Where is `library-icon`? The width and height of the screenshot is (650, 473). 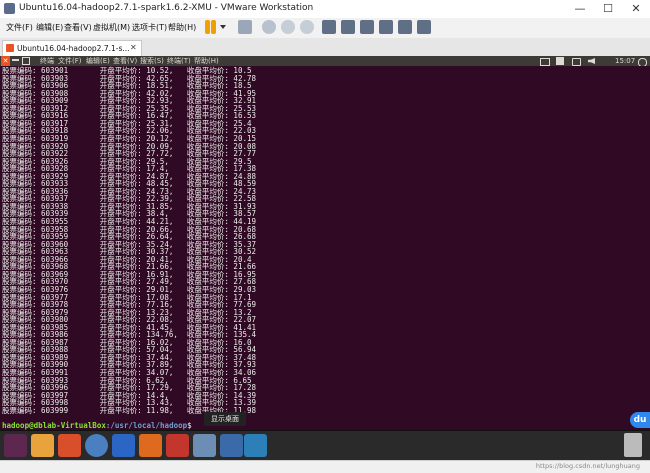
library-icon is located at coordinates (329, 27).